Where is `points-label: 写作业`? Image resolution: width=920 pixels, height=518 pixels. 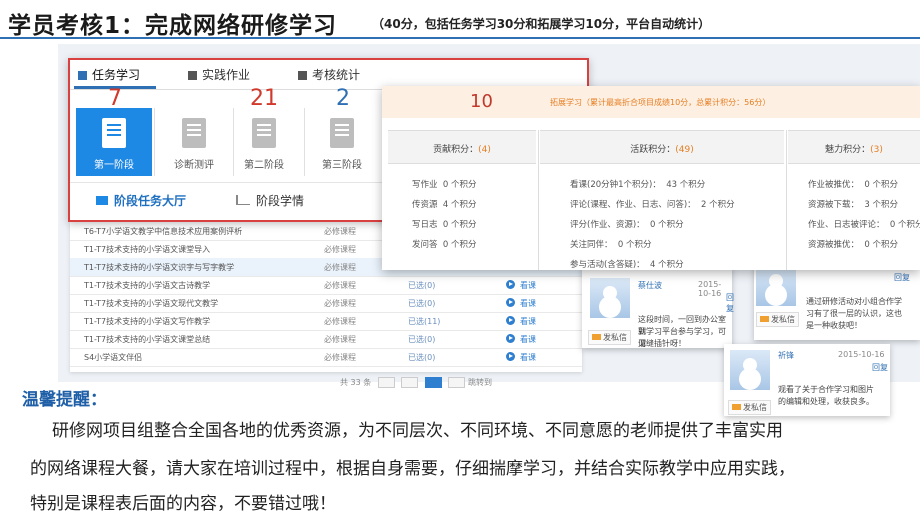
points-label: 写作业 is located at coordinates (425, 185).